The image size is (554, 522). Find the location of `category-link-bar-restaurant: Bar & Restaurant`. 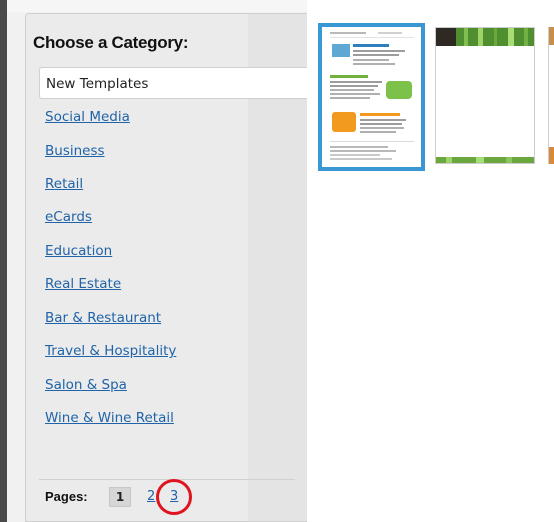

category-link-bar-restaurant: Bar & Restaurant is located at coordinates (103, 318).